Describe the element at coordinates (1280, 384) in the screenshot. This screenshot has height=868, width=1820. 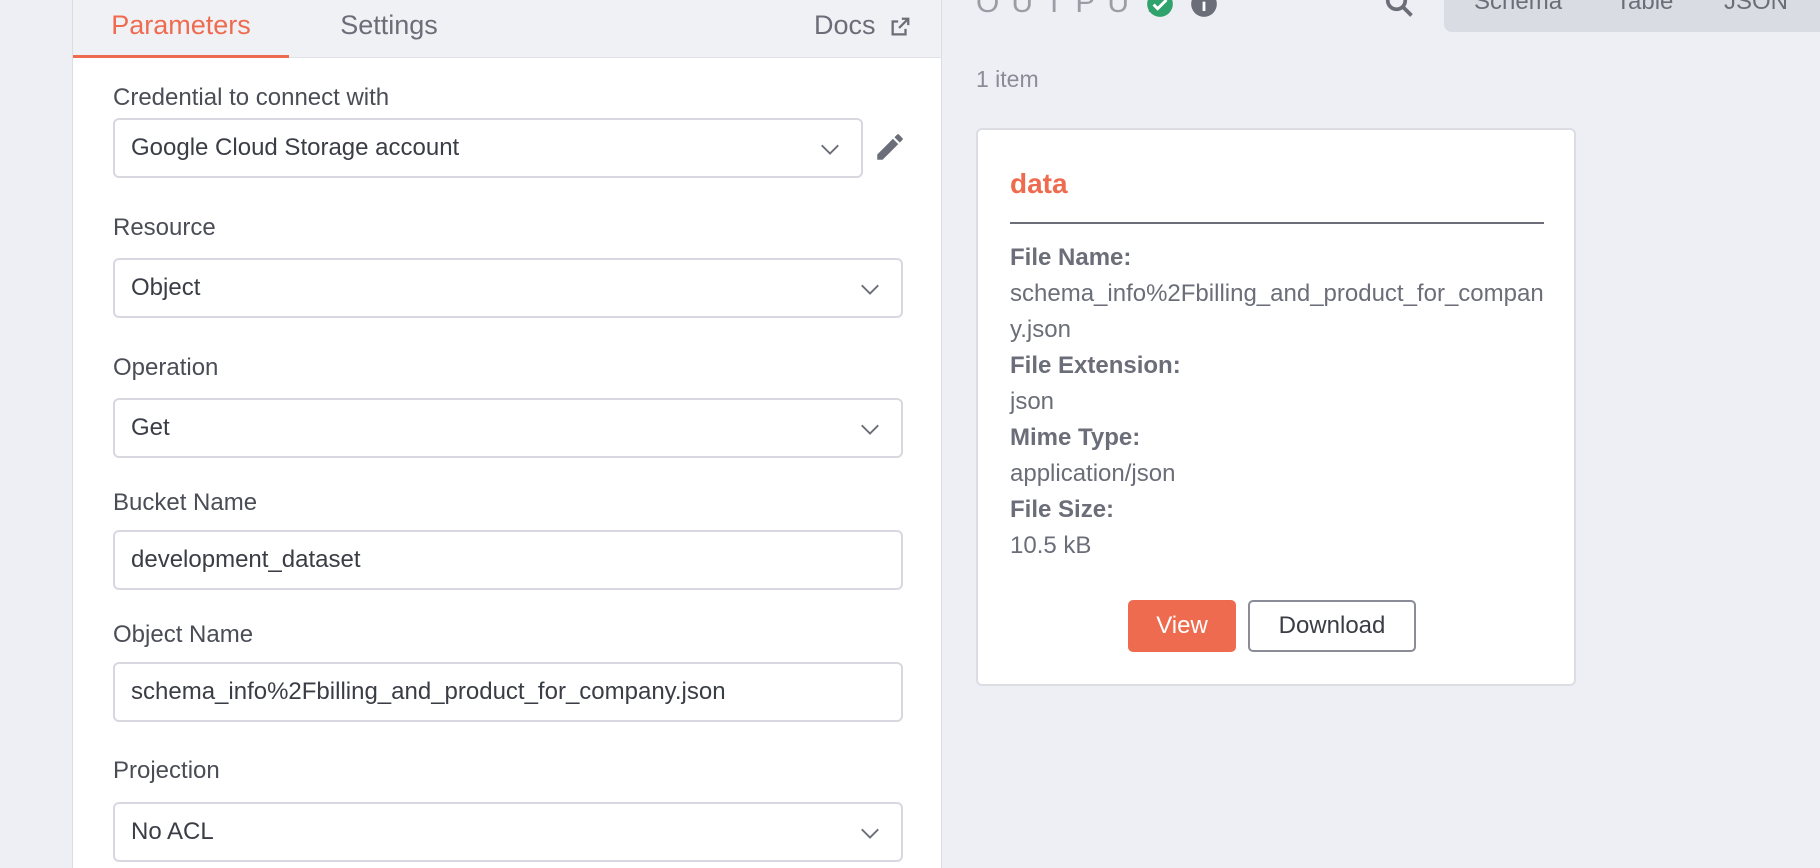
I see `file-extension-field: File Extension: json` at that location.